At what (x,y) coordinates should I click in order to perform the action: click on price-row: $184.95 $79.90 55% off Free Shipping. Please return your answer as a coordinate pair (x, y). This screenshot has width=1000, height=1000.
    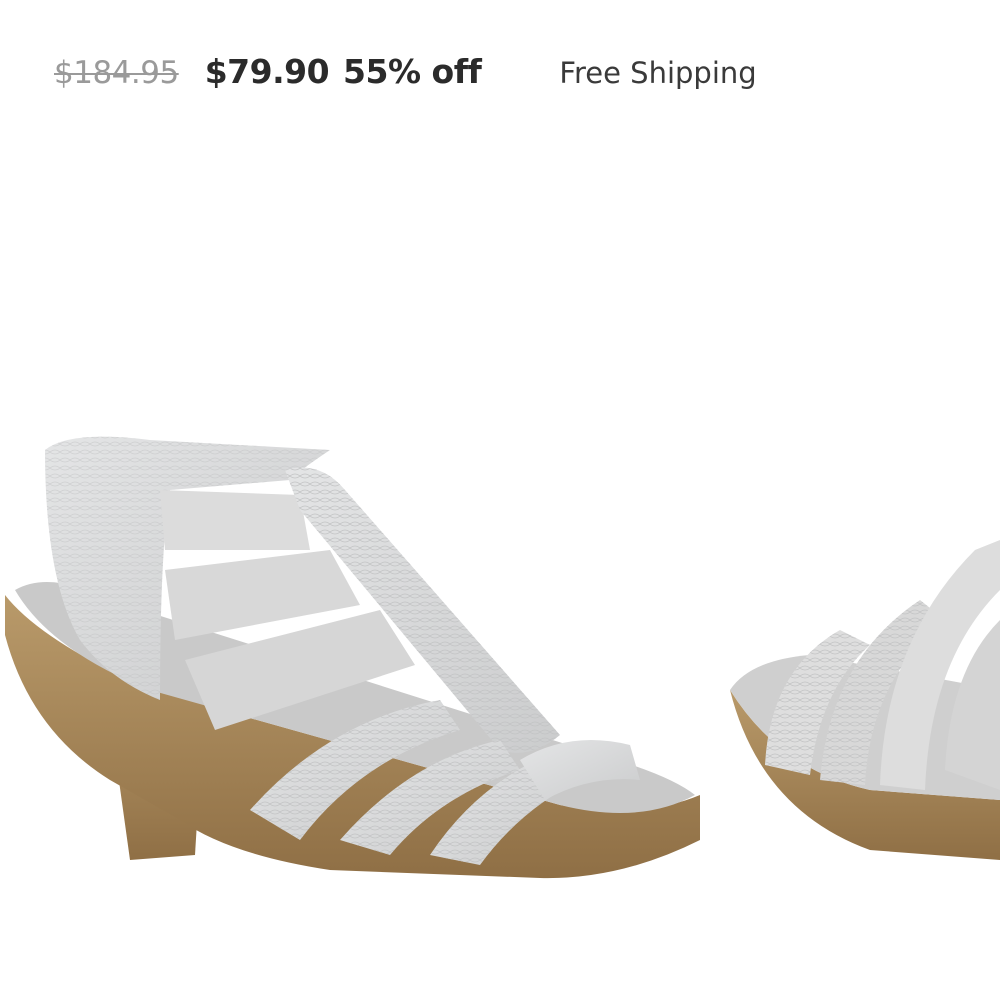
    Looking at the image, I should click on (405, 71).